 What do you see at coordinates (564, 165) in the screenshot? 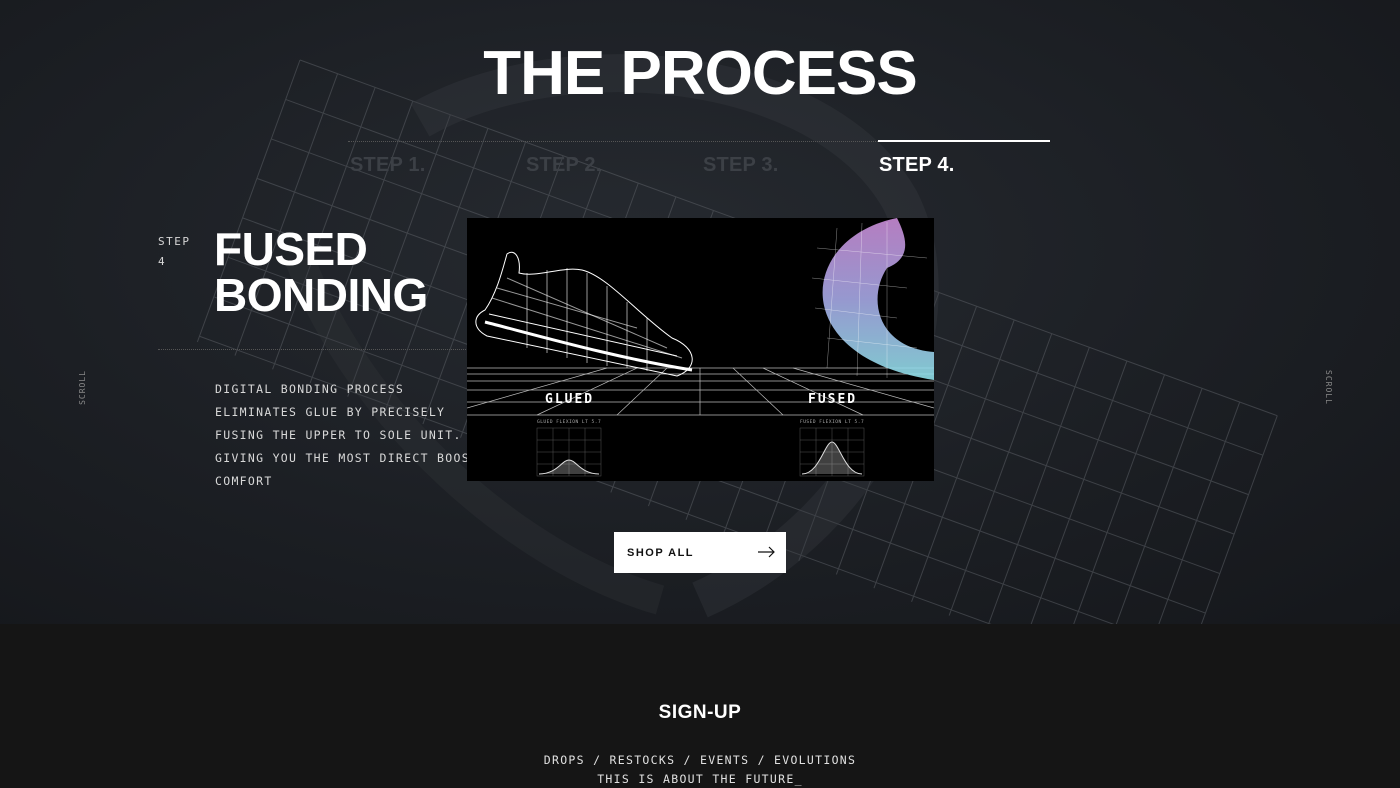
I see `tab-step-2: STEP 2.` at bounding box center [564, 165].